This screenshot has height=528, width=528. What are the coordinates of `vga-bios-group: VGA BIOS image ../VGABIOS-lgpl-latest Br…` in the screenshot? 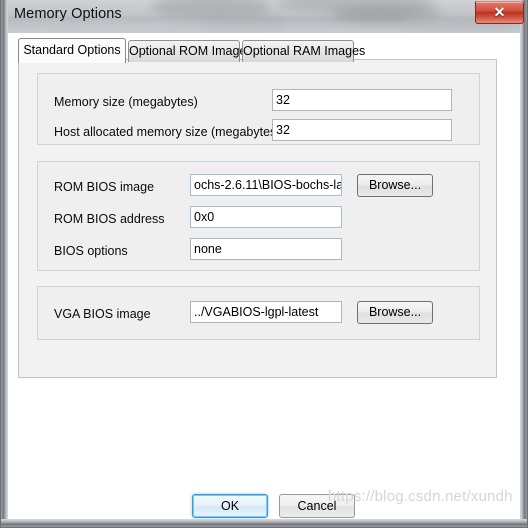 It's located at (258, 313).